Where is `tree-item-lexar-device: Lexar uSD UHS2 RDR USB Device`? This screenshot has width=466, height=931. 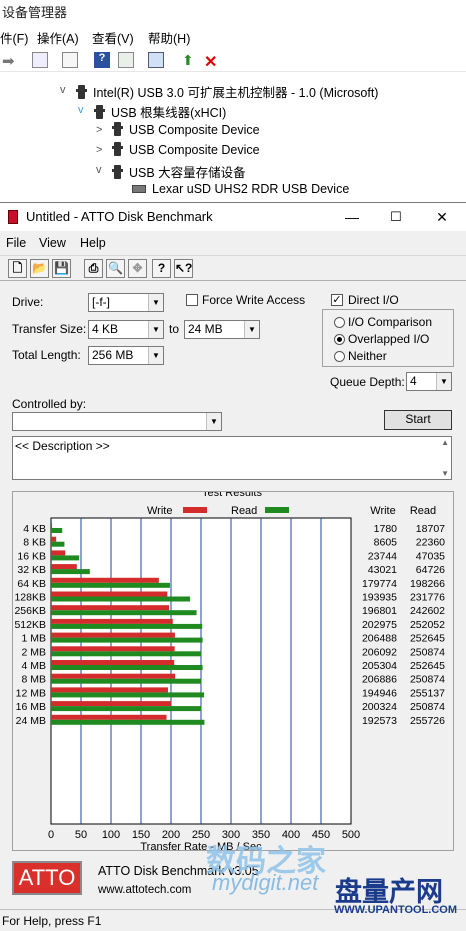
tree-item-lexar-device: Lexar uSD UHS2 RDR USB Device is located at coordinates (240, 189).